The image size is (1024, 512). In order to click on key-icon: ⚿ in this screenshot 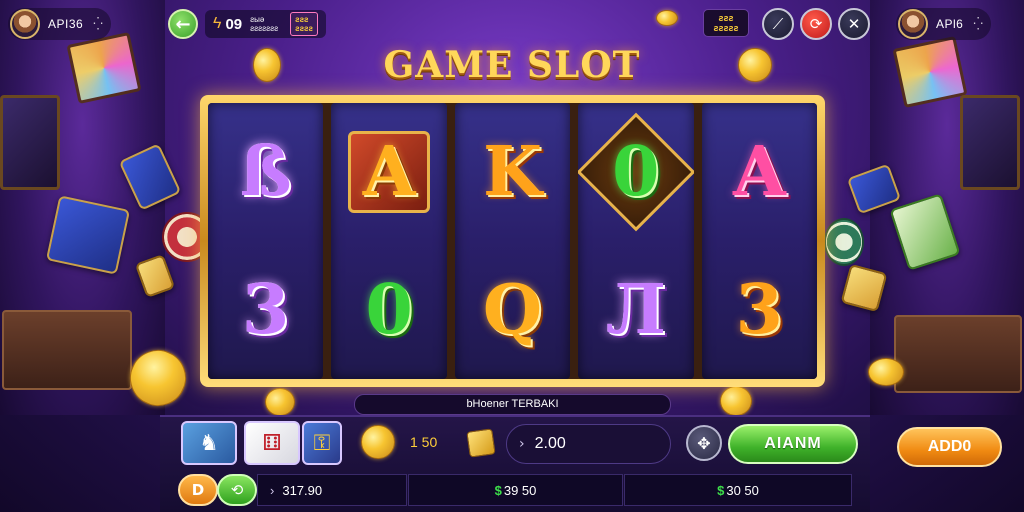, I will do `click(322, 443)`.